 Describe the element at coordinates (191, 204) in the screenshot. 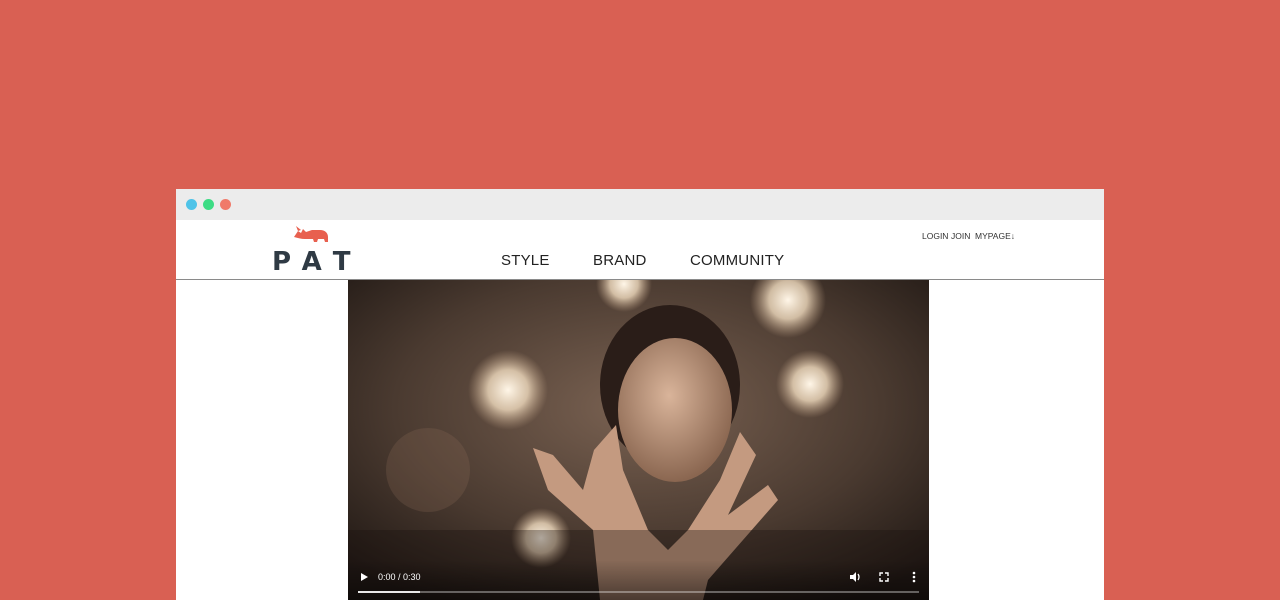

I see `close-window-dot` at that location.